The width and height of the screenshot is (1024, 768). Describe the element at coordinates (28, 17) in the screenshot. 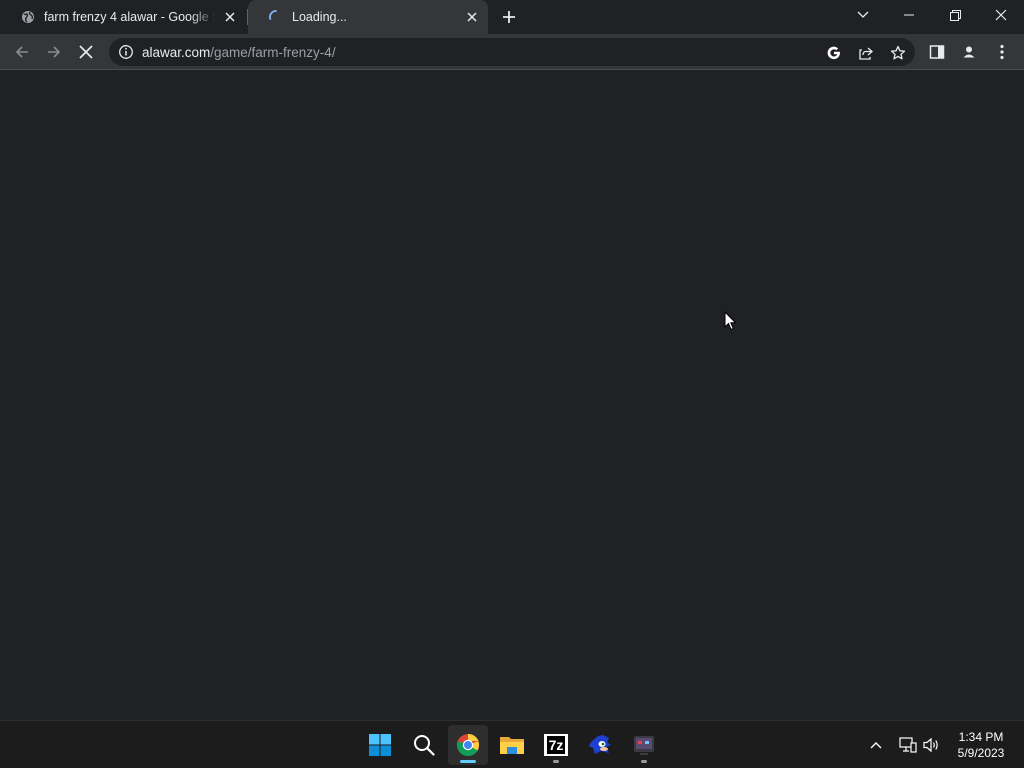

I see `globe-icon` at that location.